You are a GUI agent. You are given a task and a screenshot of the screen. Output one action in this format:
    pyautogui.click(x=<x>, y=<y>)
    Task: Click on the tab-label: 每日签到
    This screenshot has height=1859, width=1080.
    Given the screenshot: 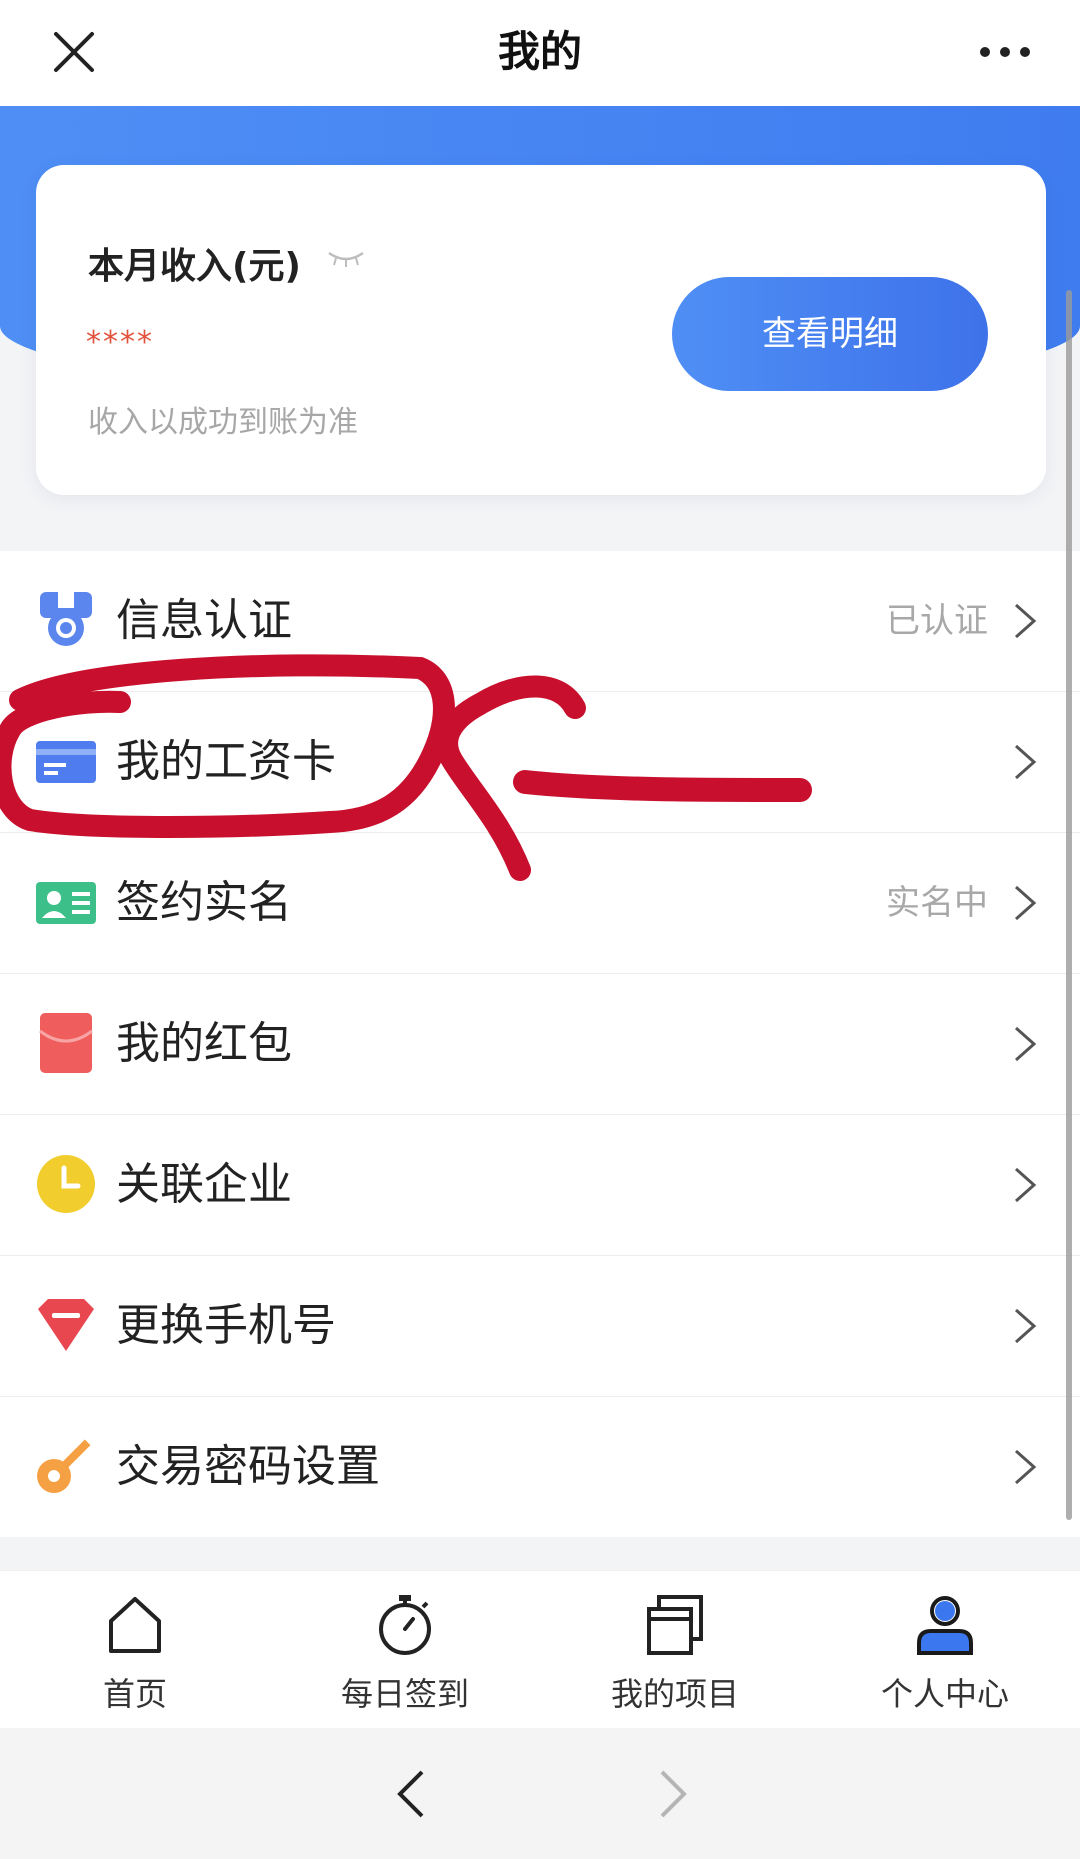 What is the action you would take?
    pyautogui.click(x=404, y=1694)
    